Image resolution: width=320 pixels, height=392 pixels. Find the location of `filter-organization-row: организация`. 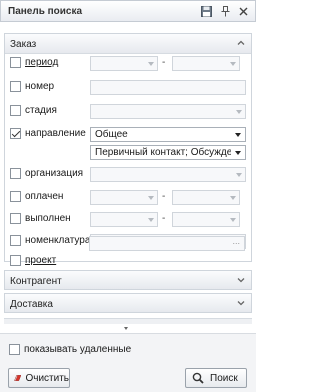

filter-organization-row: организация is located at coordinates (51, 175).